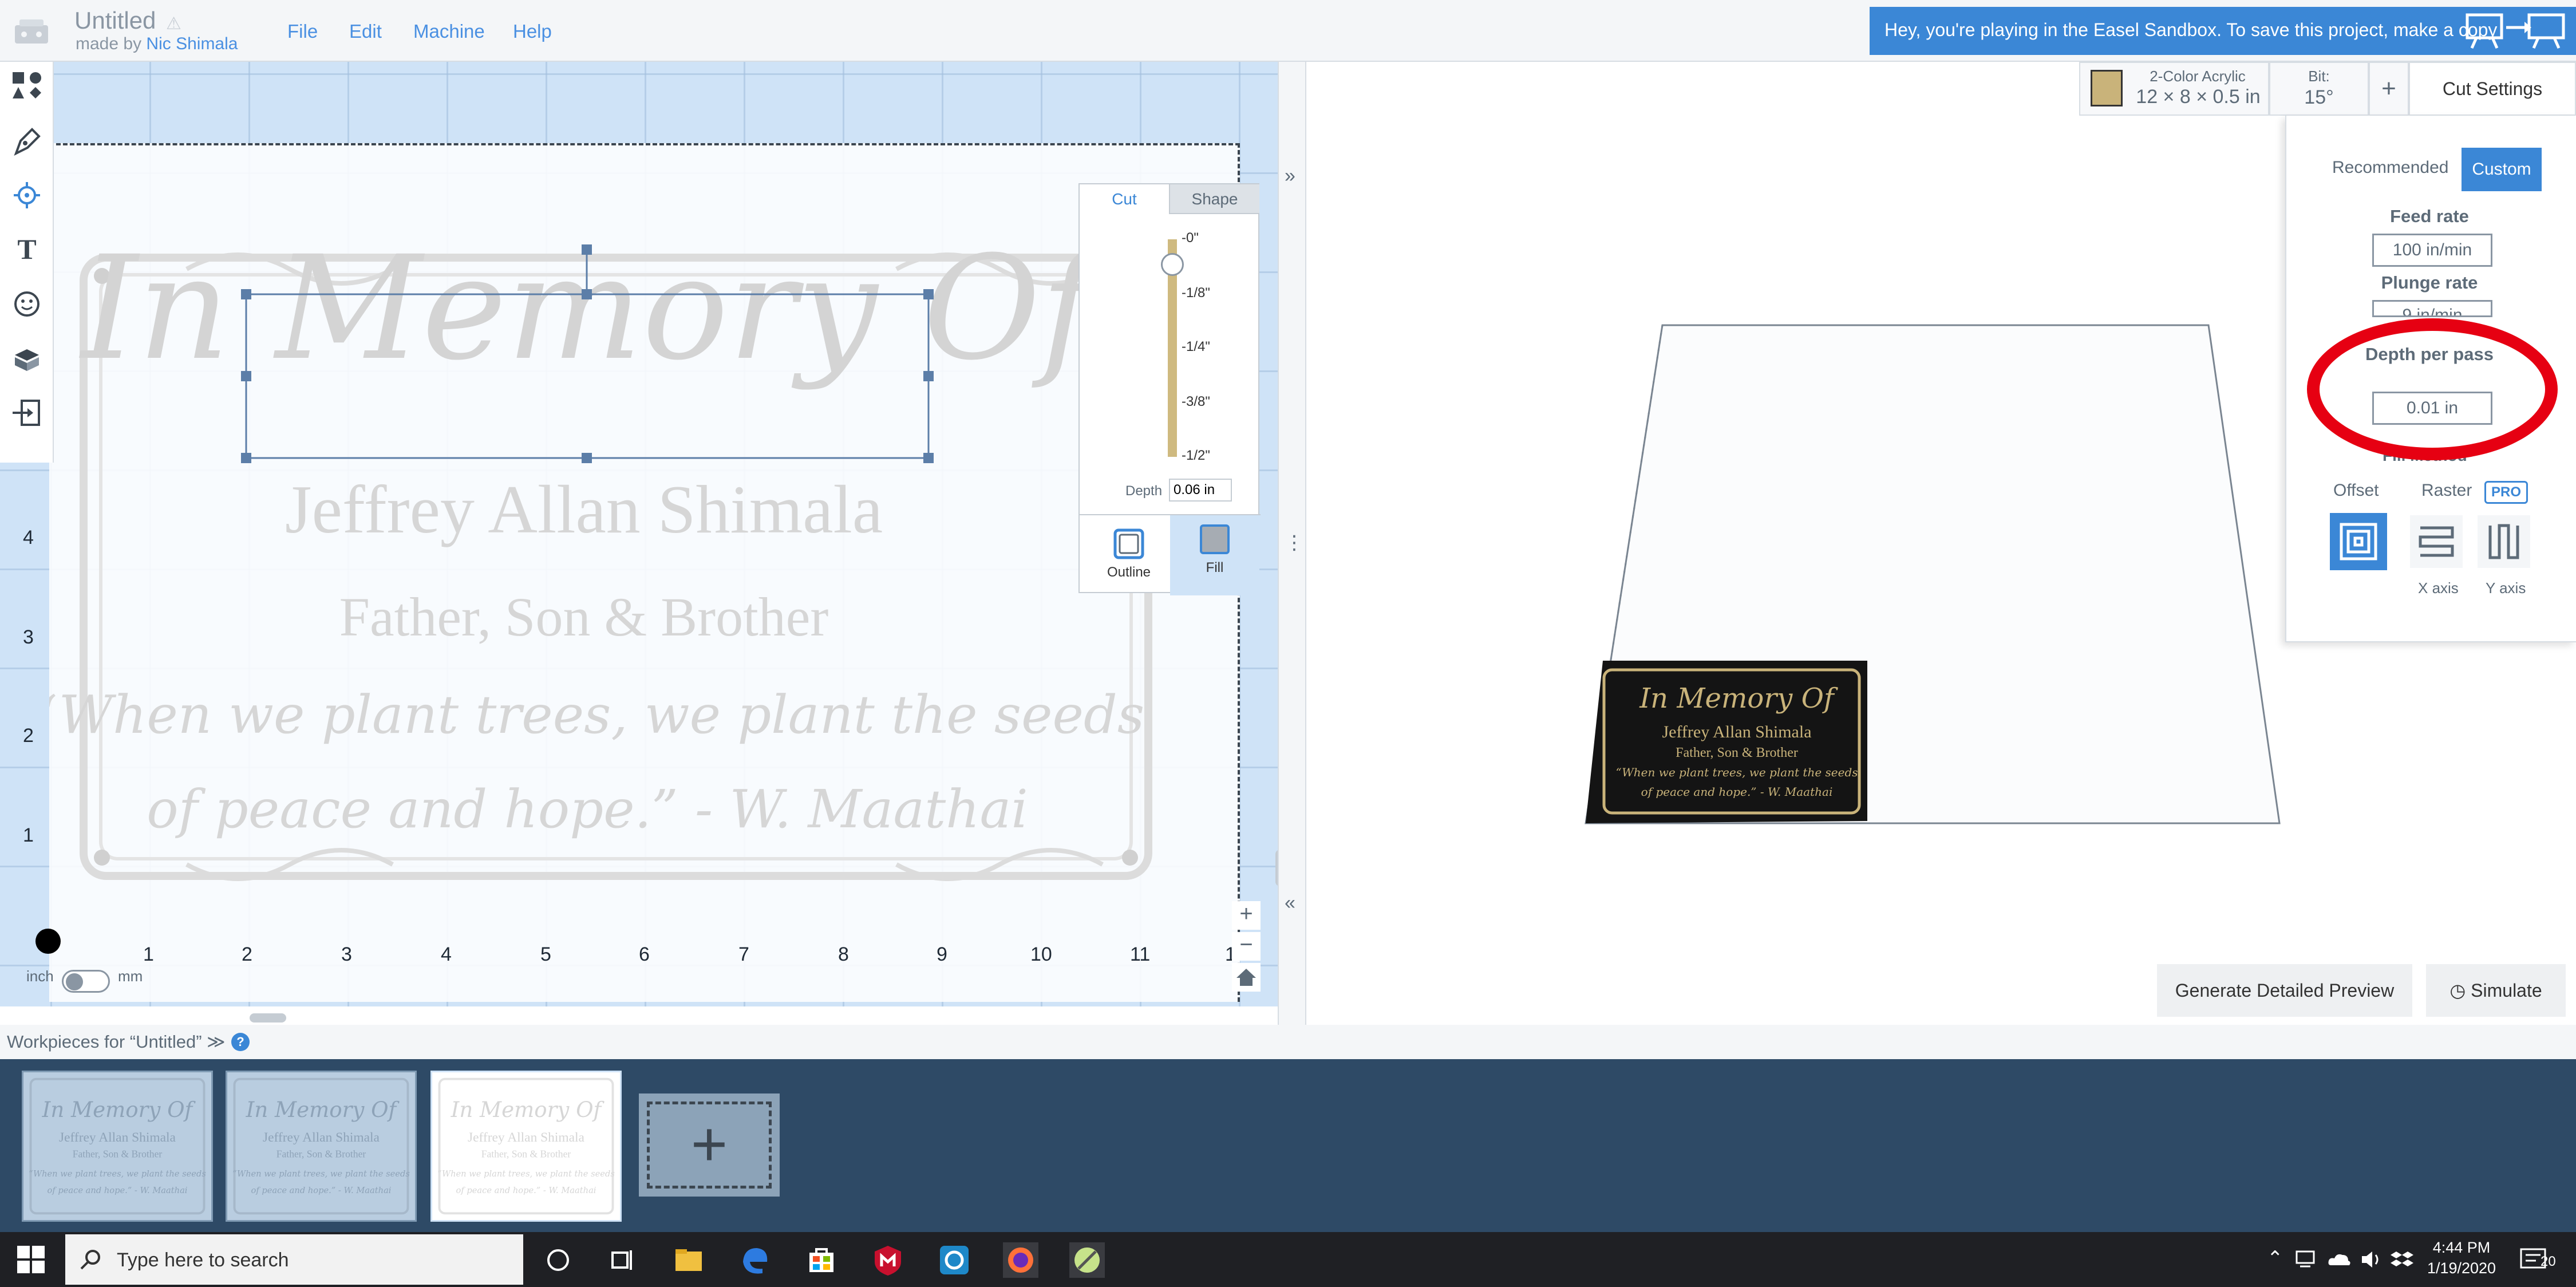 The image size is (2576, 1287). Describe the element at coordinates (584, 617) in the screenshot. I see `design-line-relation: Father, Son & Brother` at that location.